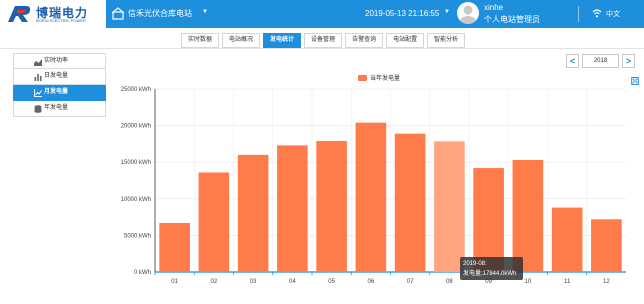  What do you see at coordinates (331, 282) in the screenshot?
I see `x-tick-label: 05` at bounding box center [331, 282].